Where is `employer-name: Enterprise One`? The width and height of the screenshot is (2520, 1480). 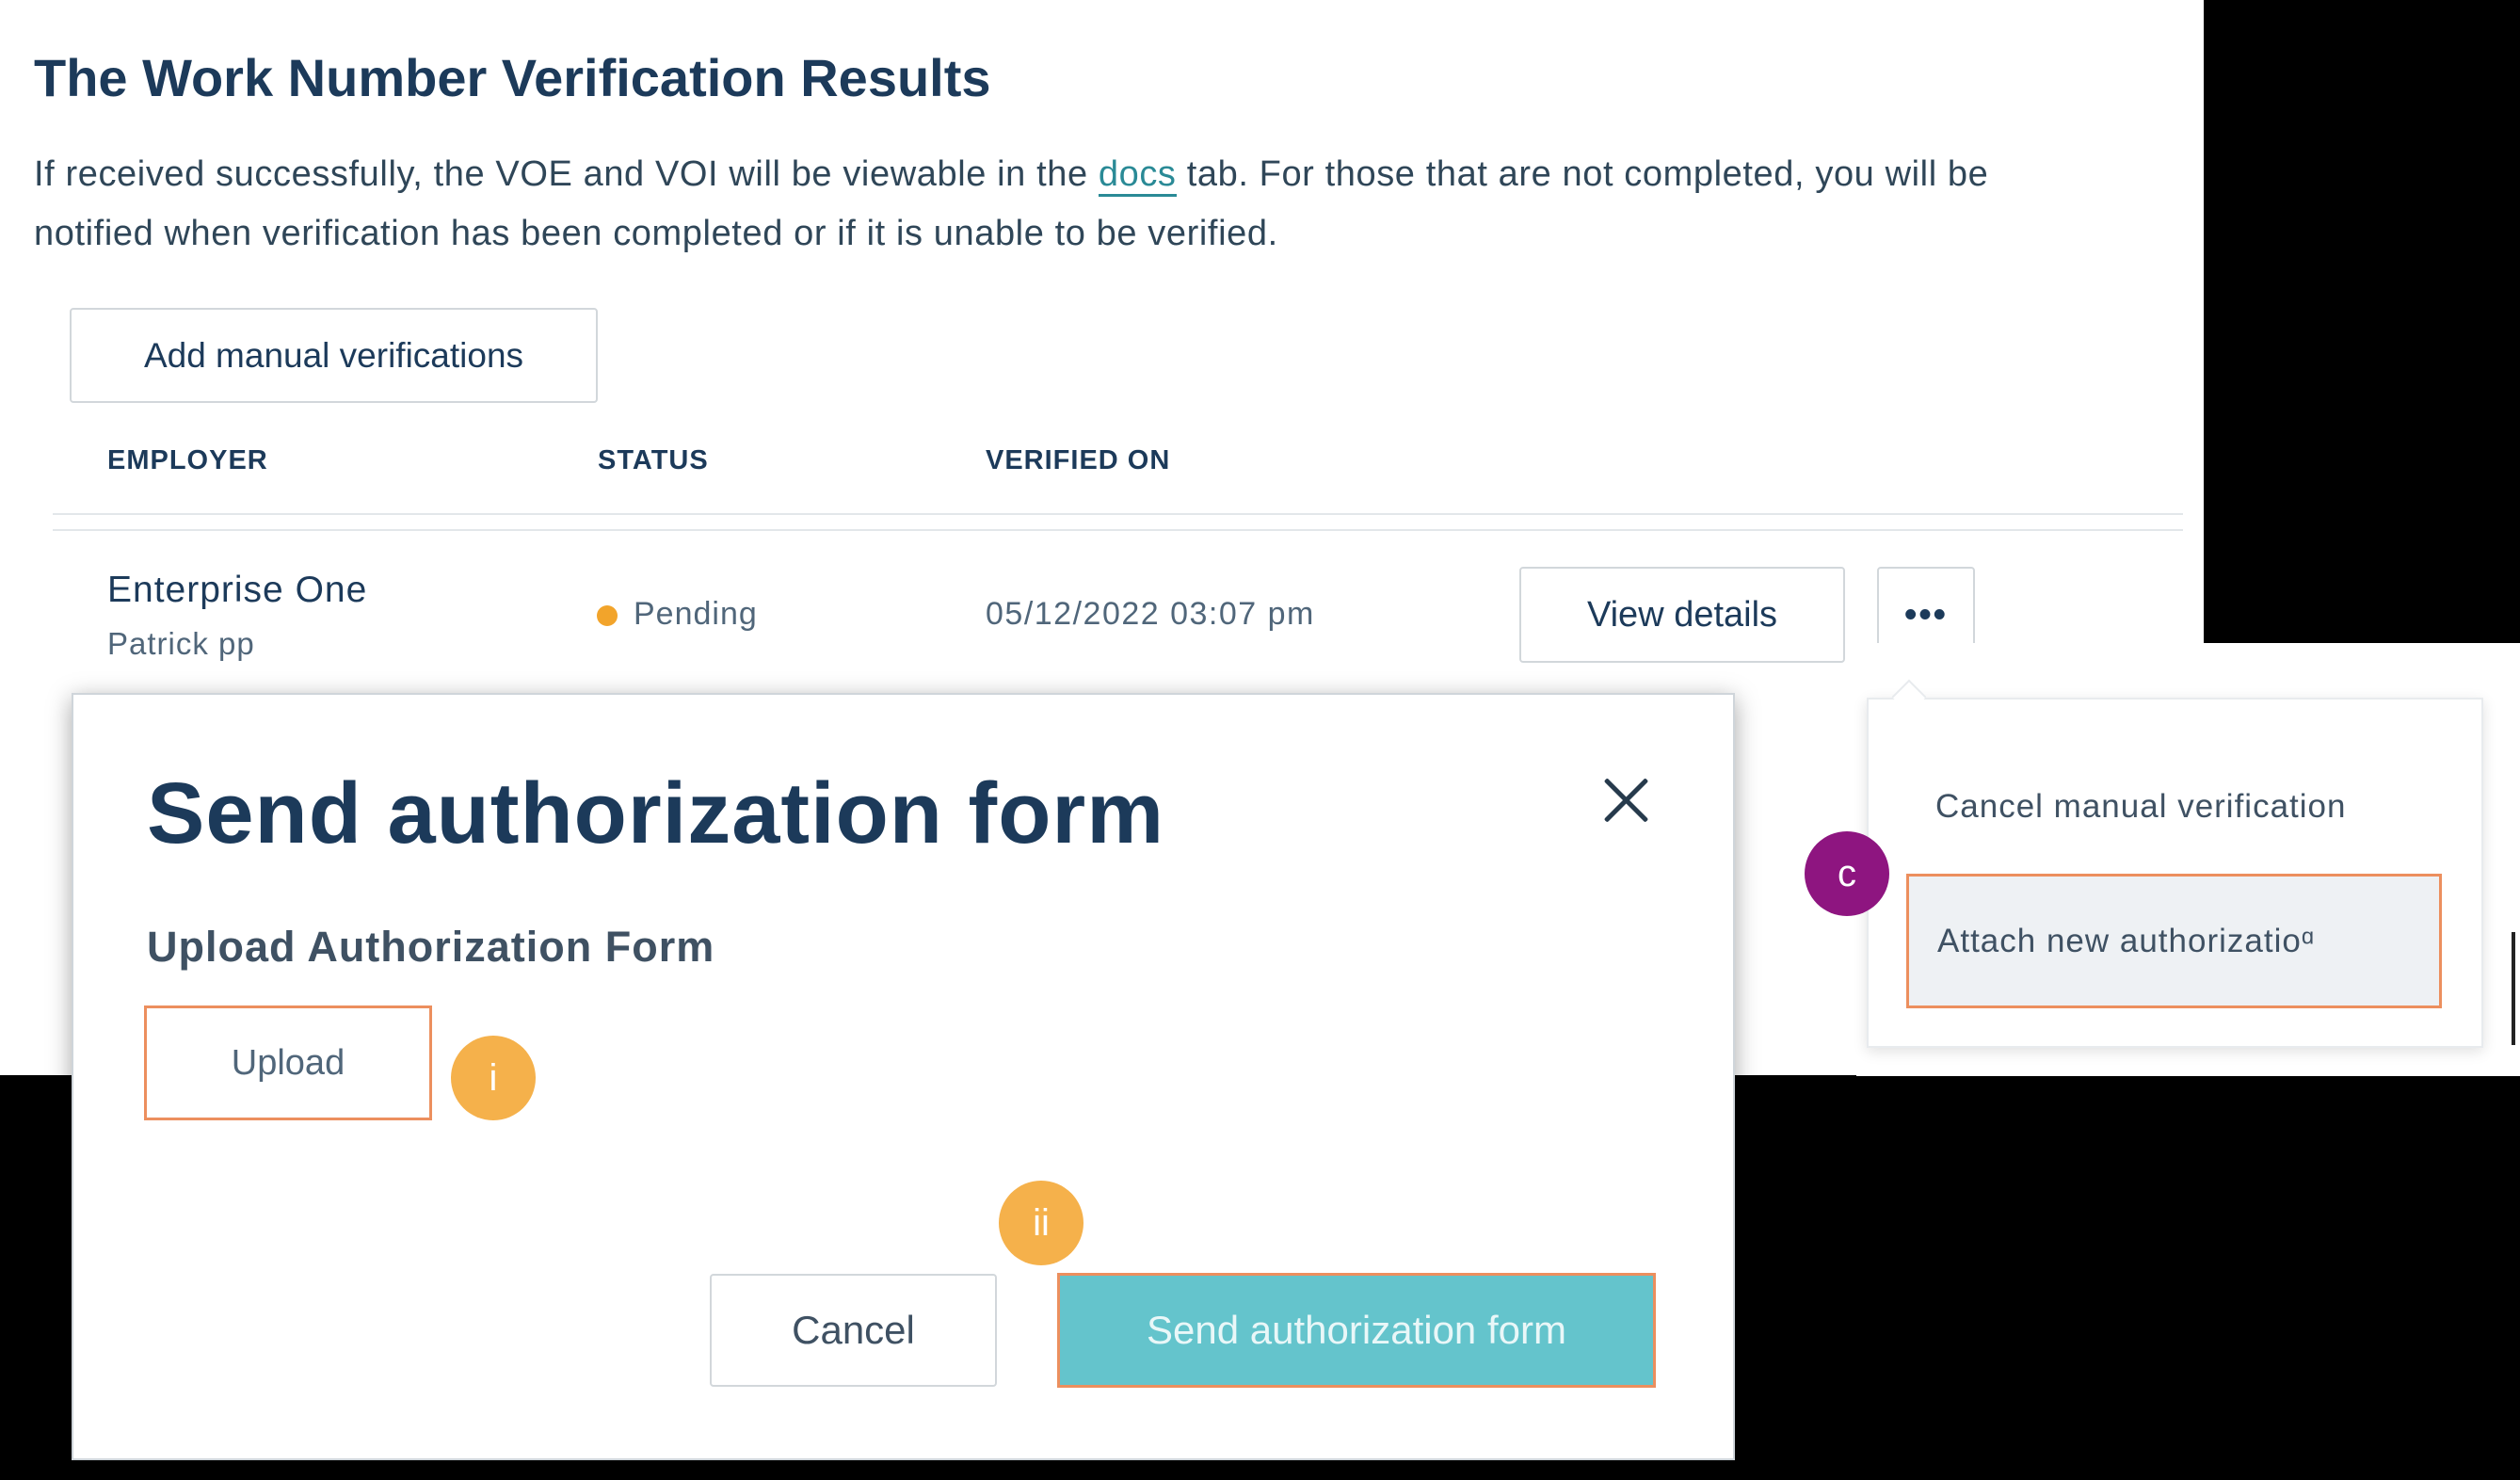 employer-name: Enterprise One is located at coordinates (237, 590).